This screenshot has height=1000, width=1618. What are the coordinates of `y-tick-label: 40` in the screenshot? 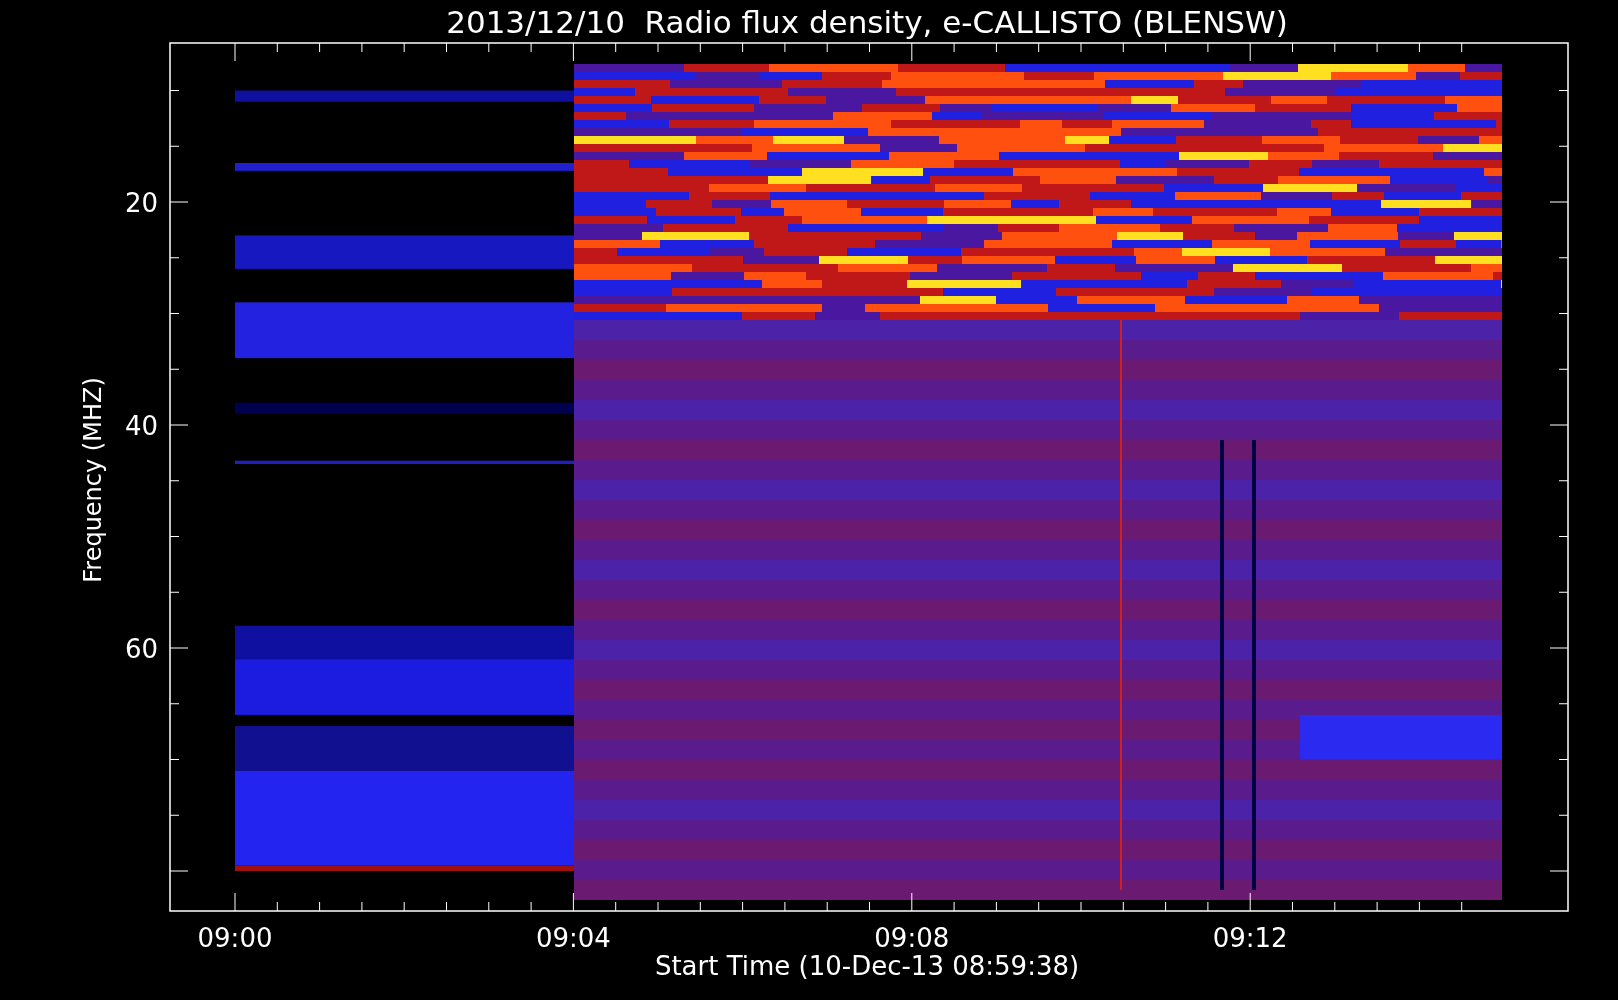 It's located at (141, 426).